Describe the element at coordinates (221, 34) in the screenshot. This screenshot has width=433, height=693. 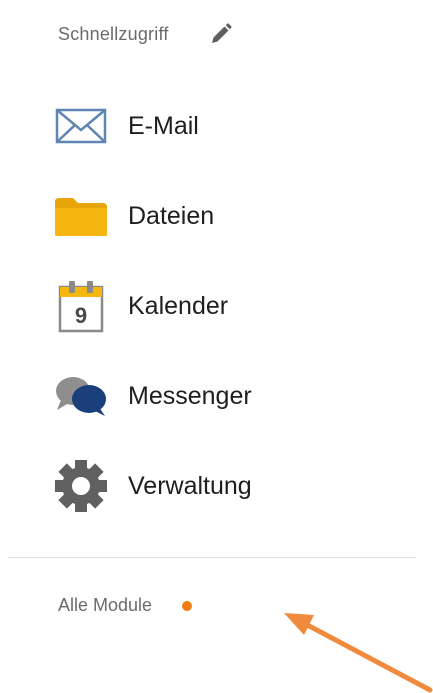
I see `pencil-icon` at that location.